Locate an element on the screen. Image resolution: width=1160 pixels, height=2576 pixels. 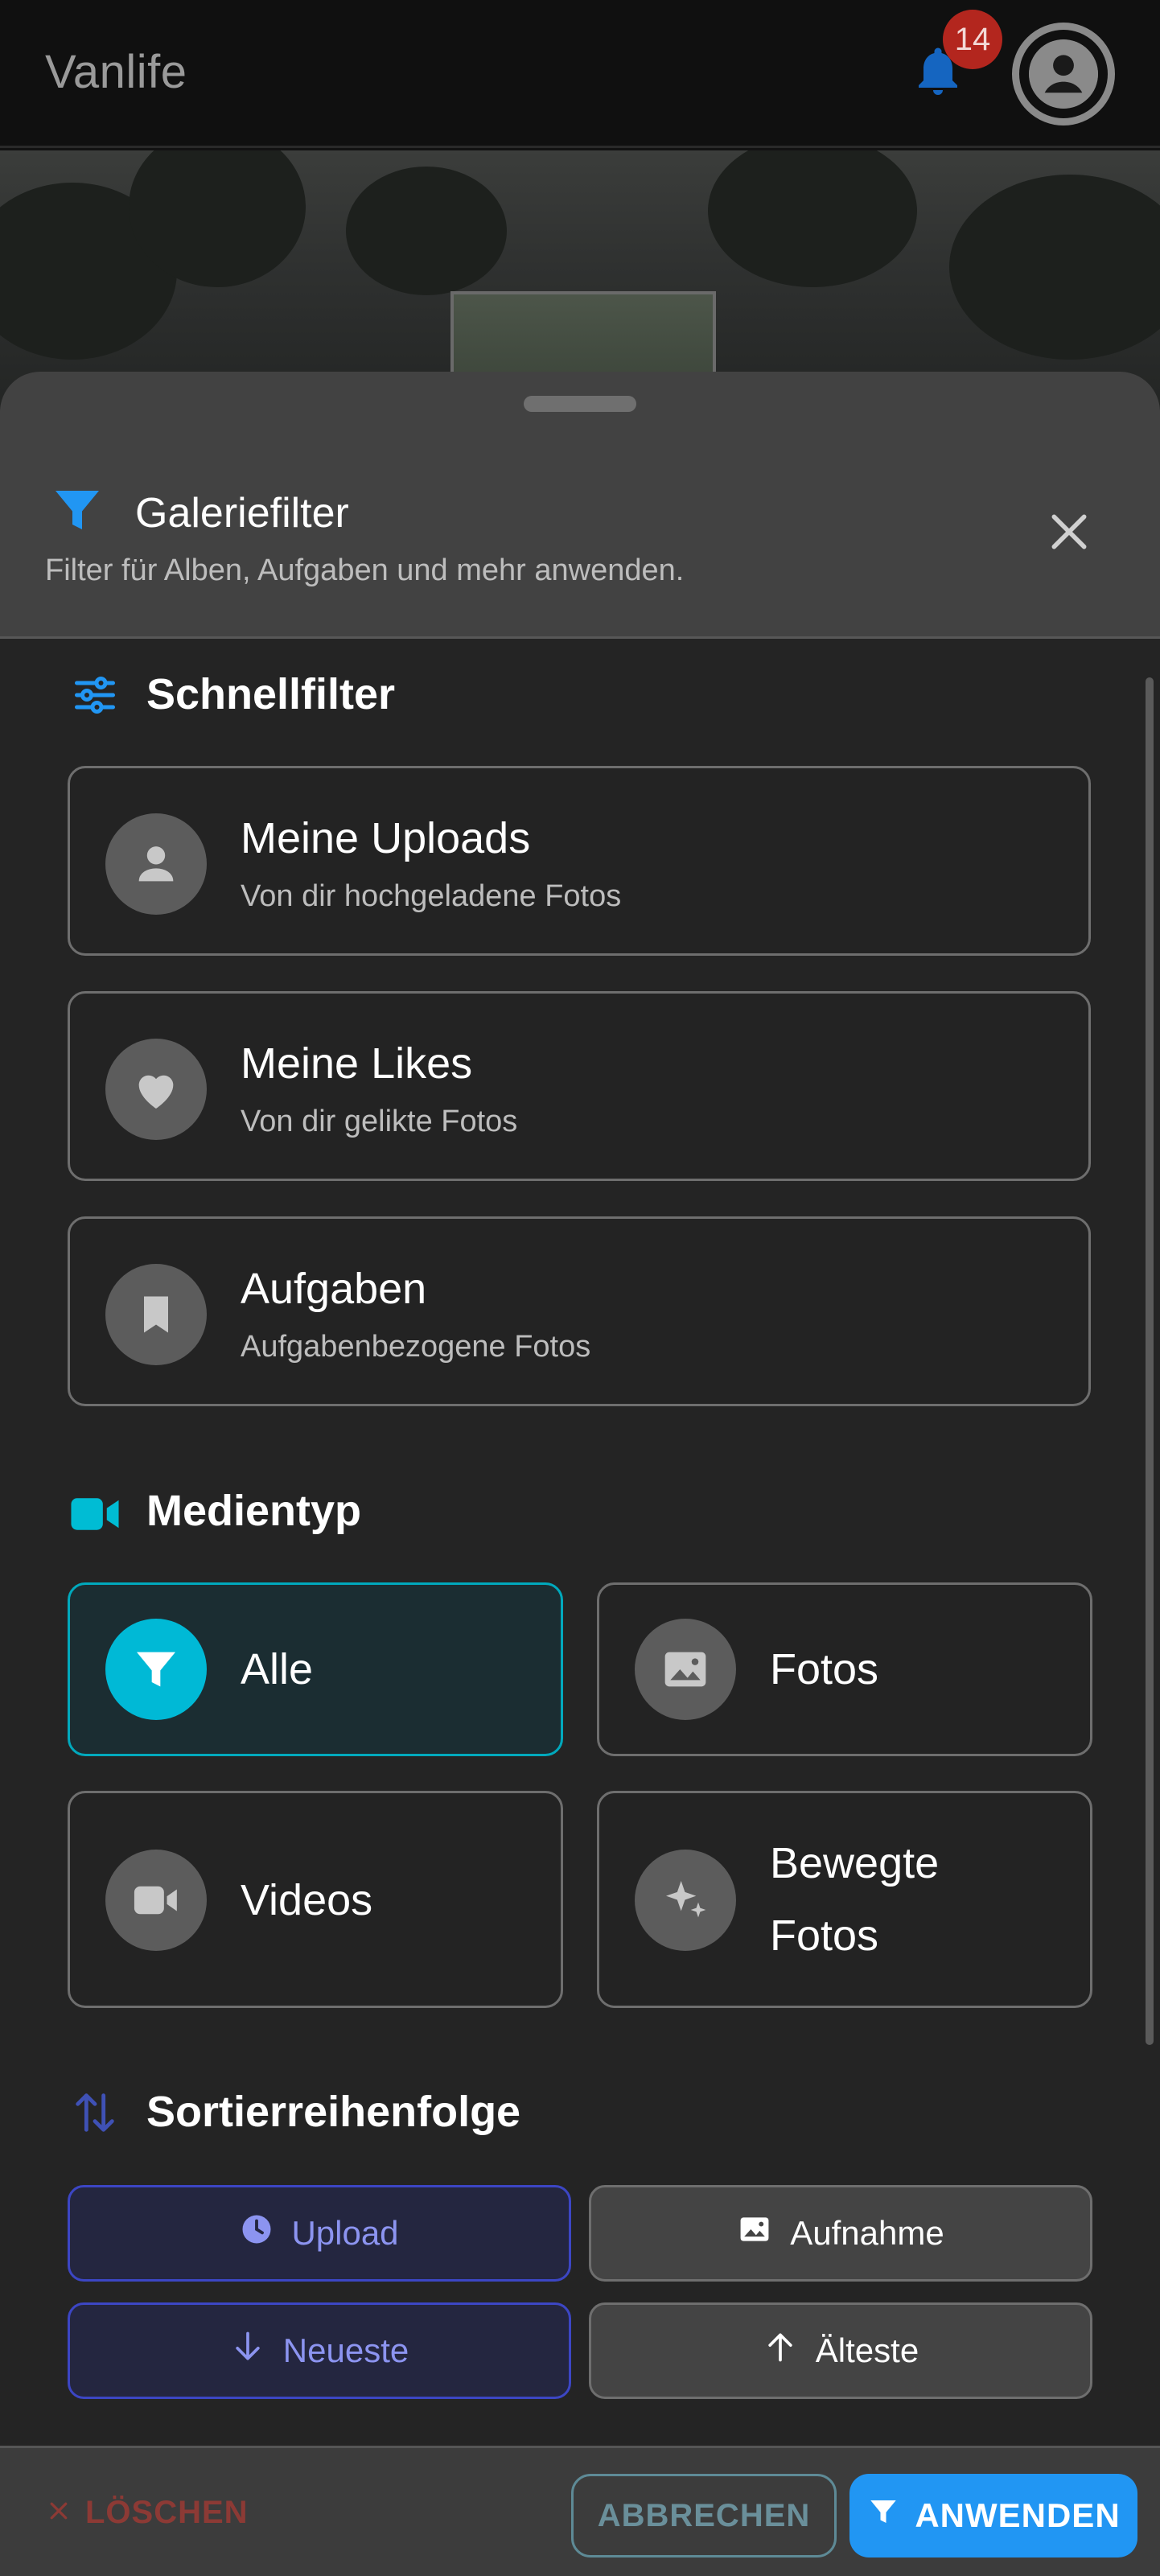
sort-by-upload-button: Upload is located at coordinates (319, 2233).